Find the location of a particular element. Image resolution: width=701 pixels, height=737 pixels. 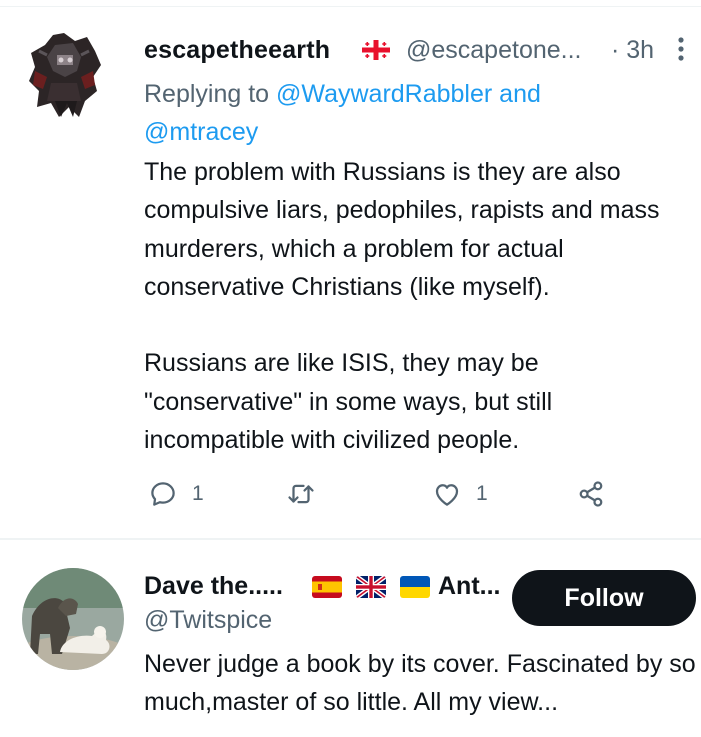

tweet-avatar is located at coordinates (64, 75).